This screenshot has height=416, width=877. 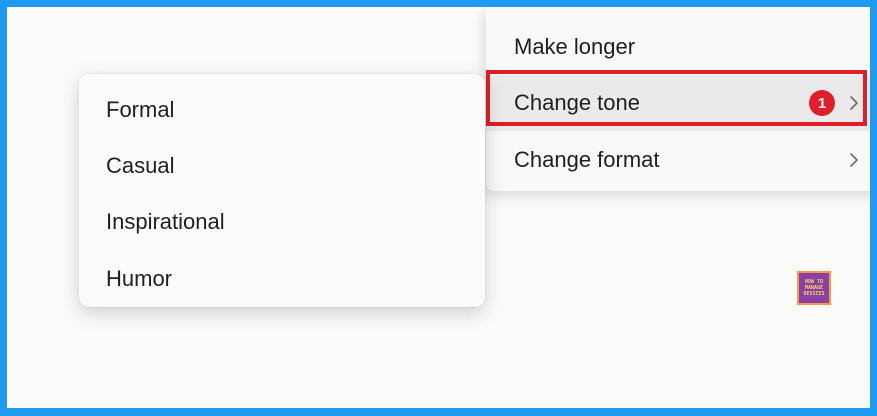 What do you see at coordinates (822, 103) in the screenshot?
I see `step-badge: 1` at bounding box center [822, 103].